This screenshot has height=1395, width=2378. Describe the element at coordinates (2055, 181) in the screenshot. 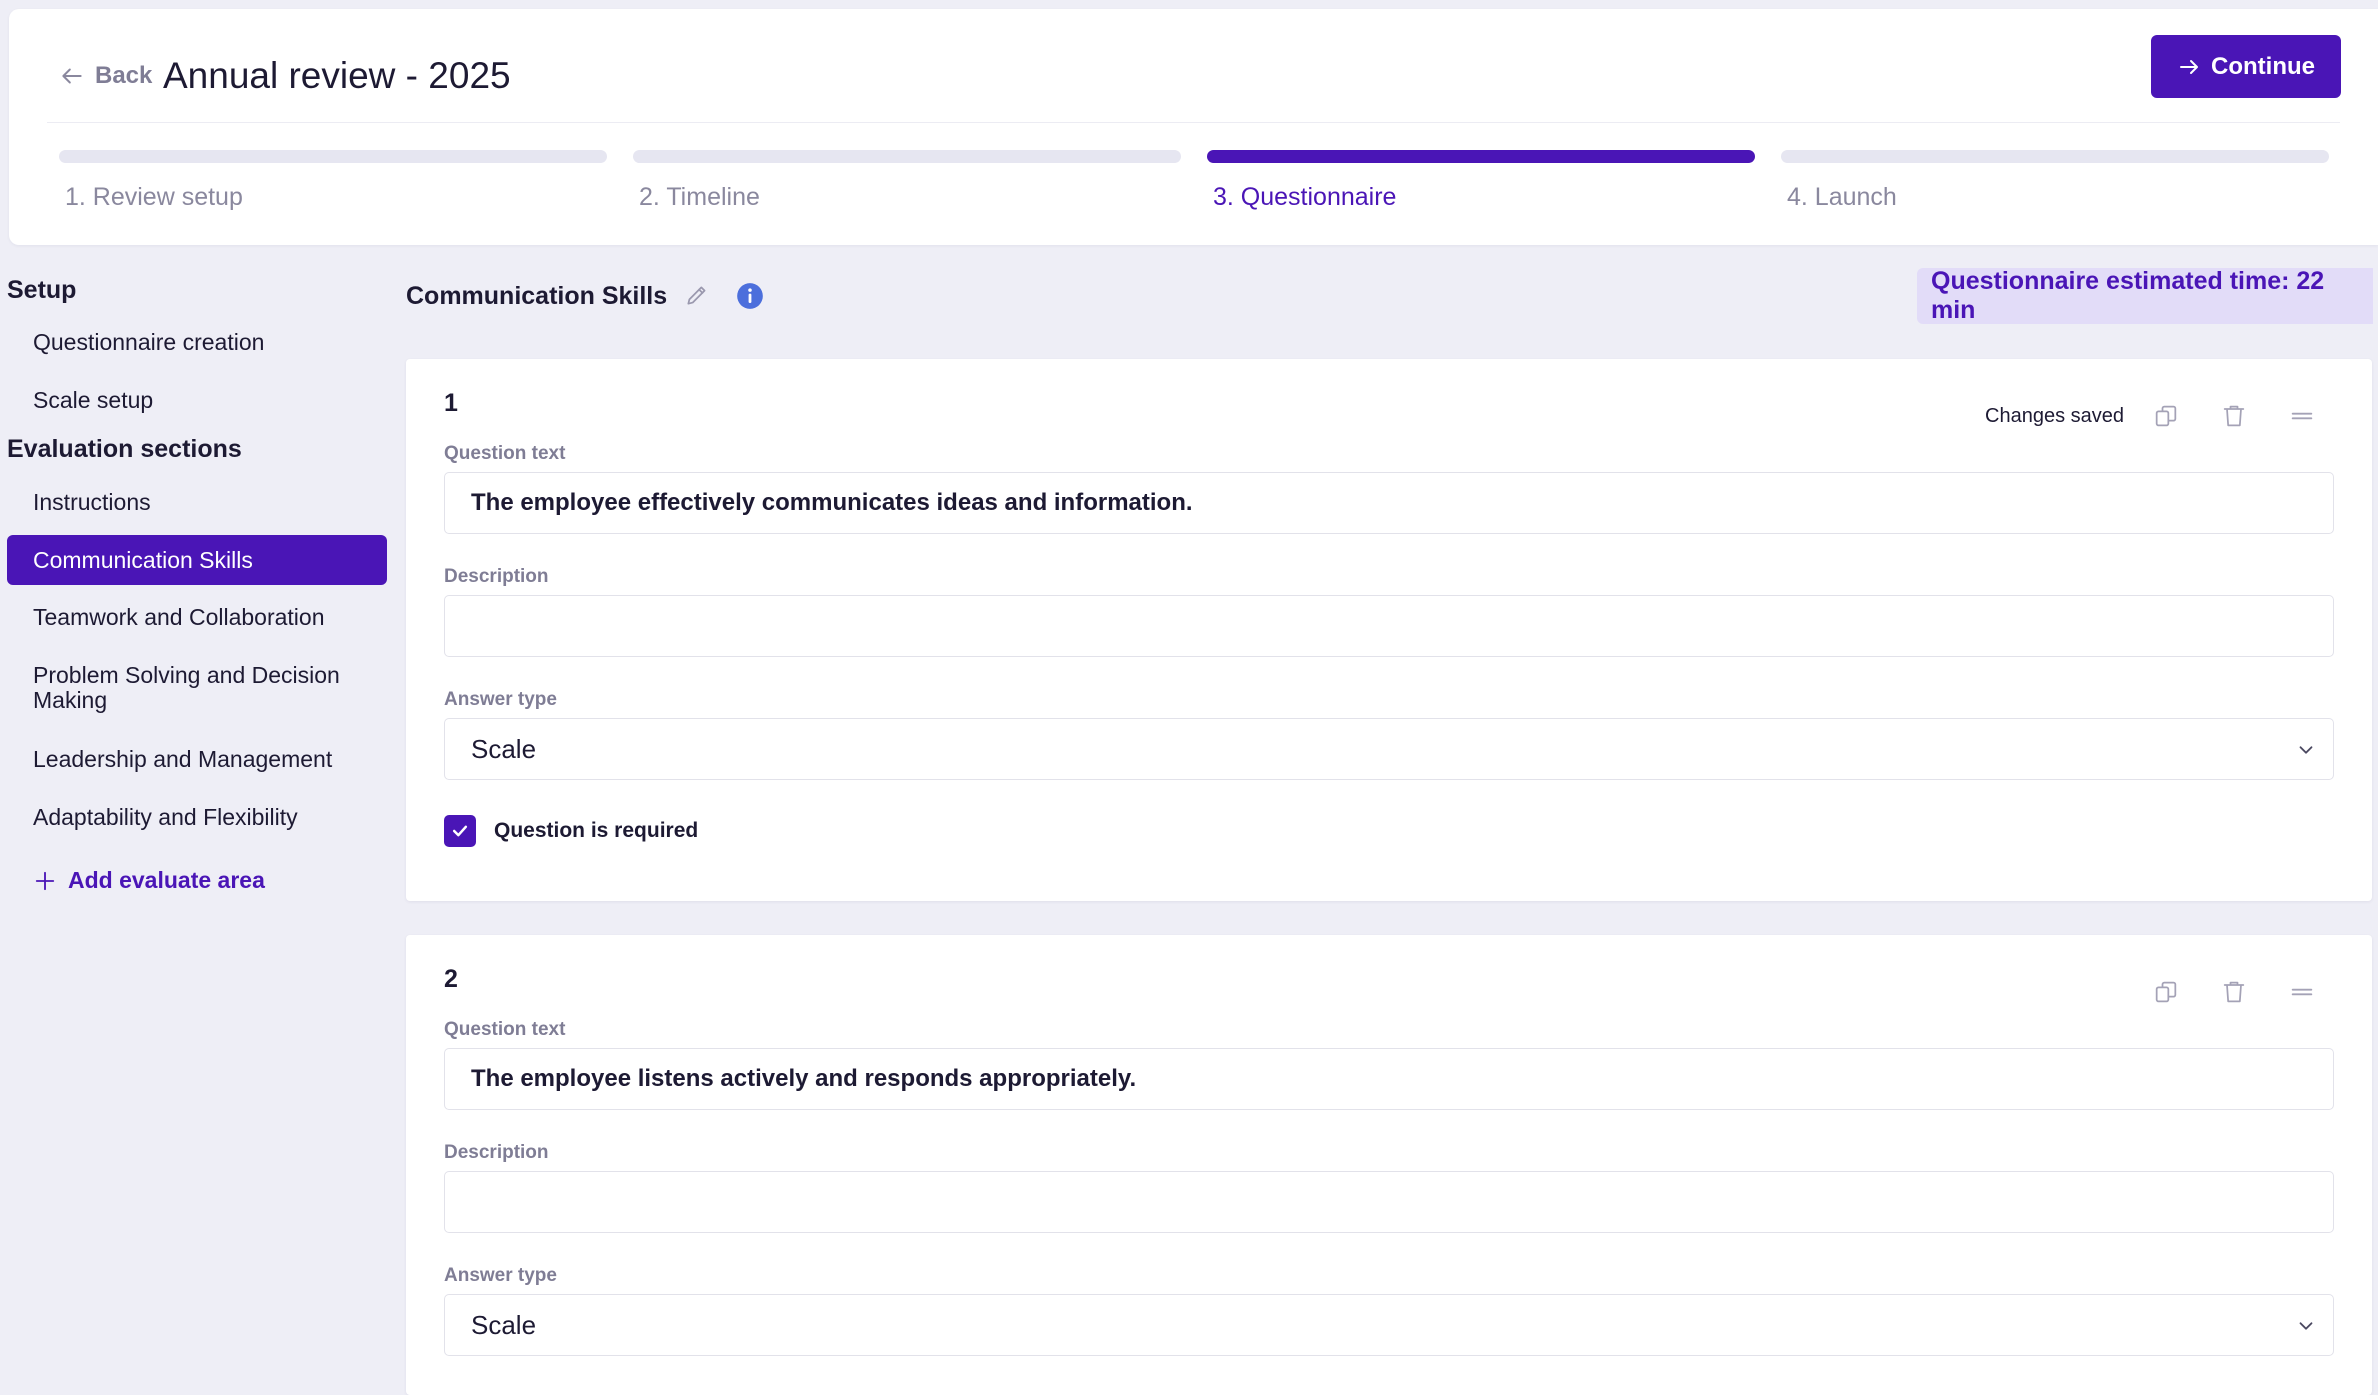

I see `step-launch: 4. Launch` at that location.